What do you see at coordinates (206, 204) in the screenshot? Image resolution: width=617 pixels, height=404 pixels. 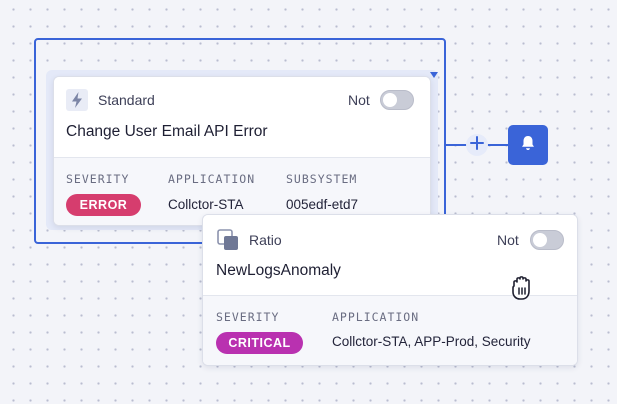 I see `application-value: Collctor-STA` at bounding box center [206, 204].